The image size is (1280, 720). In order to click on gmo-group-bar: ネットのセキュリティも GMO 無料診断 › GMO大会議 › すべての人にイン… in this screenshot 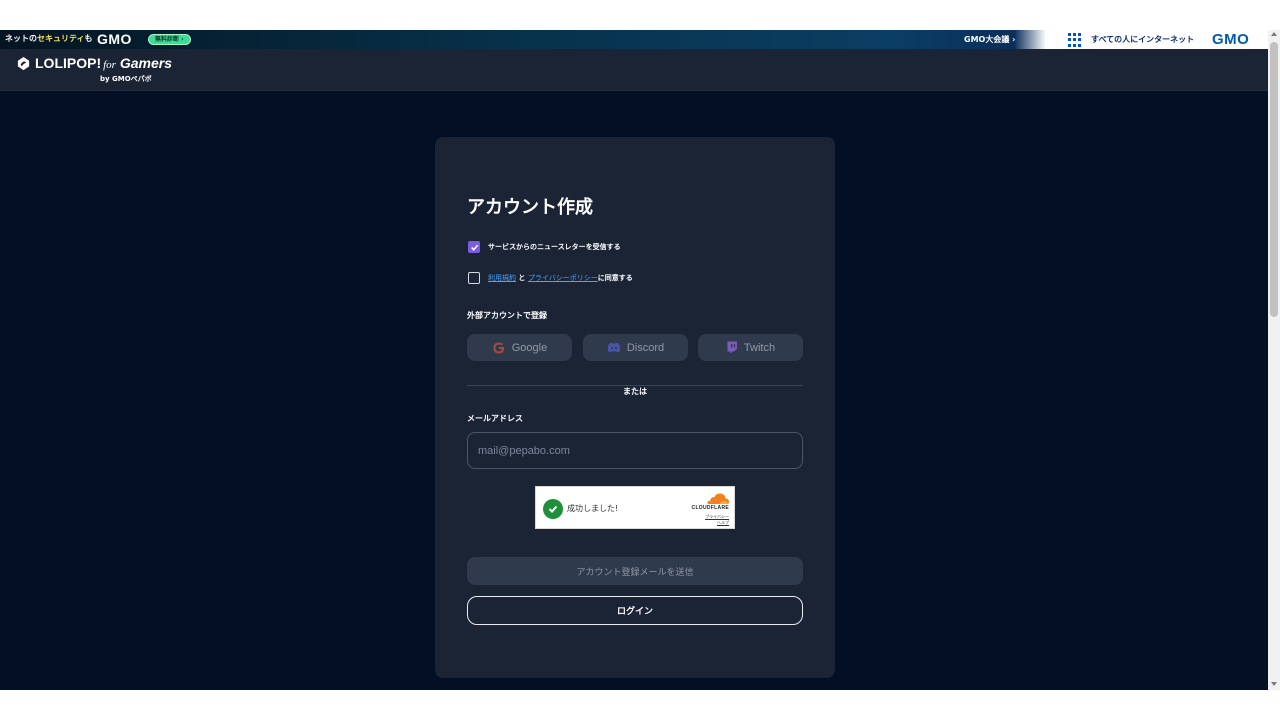, I will do `click(634, 39)`.